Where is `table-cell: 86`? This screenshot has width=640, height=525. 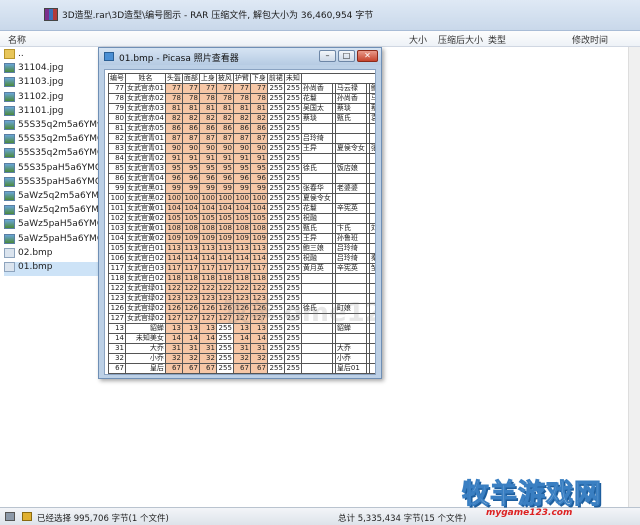 table-cell: 86 is located at coordinates (117, 178).